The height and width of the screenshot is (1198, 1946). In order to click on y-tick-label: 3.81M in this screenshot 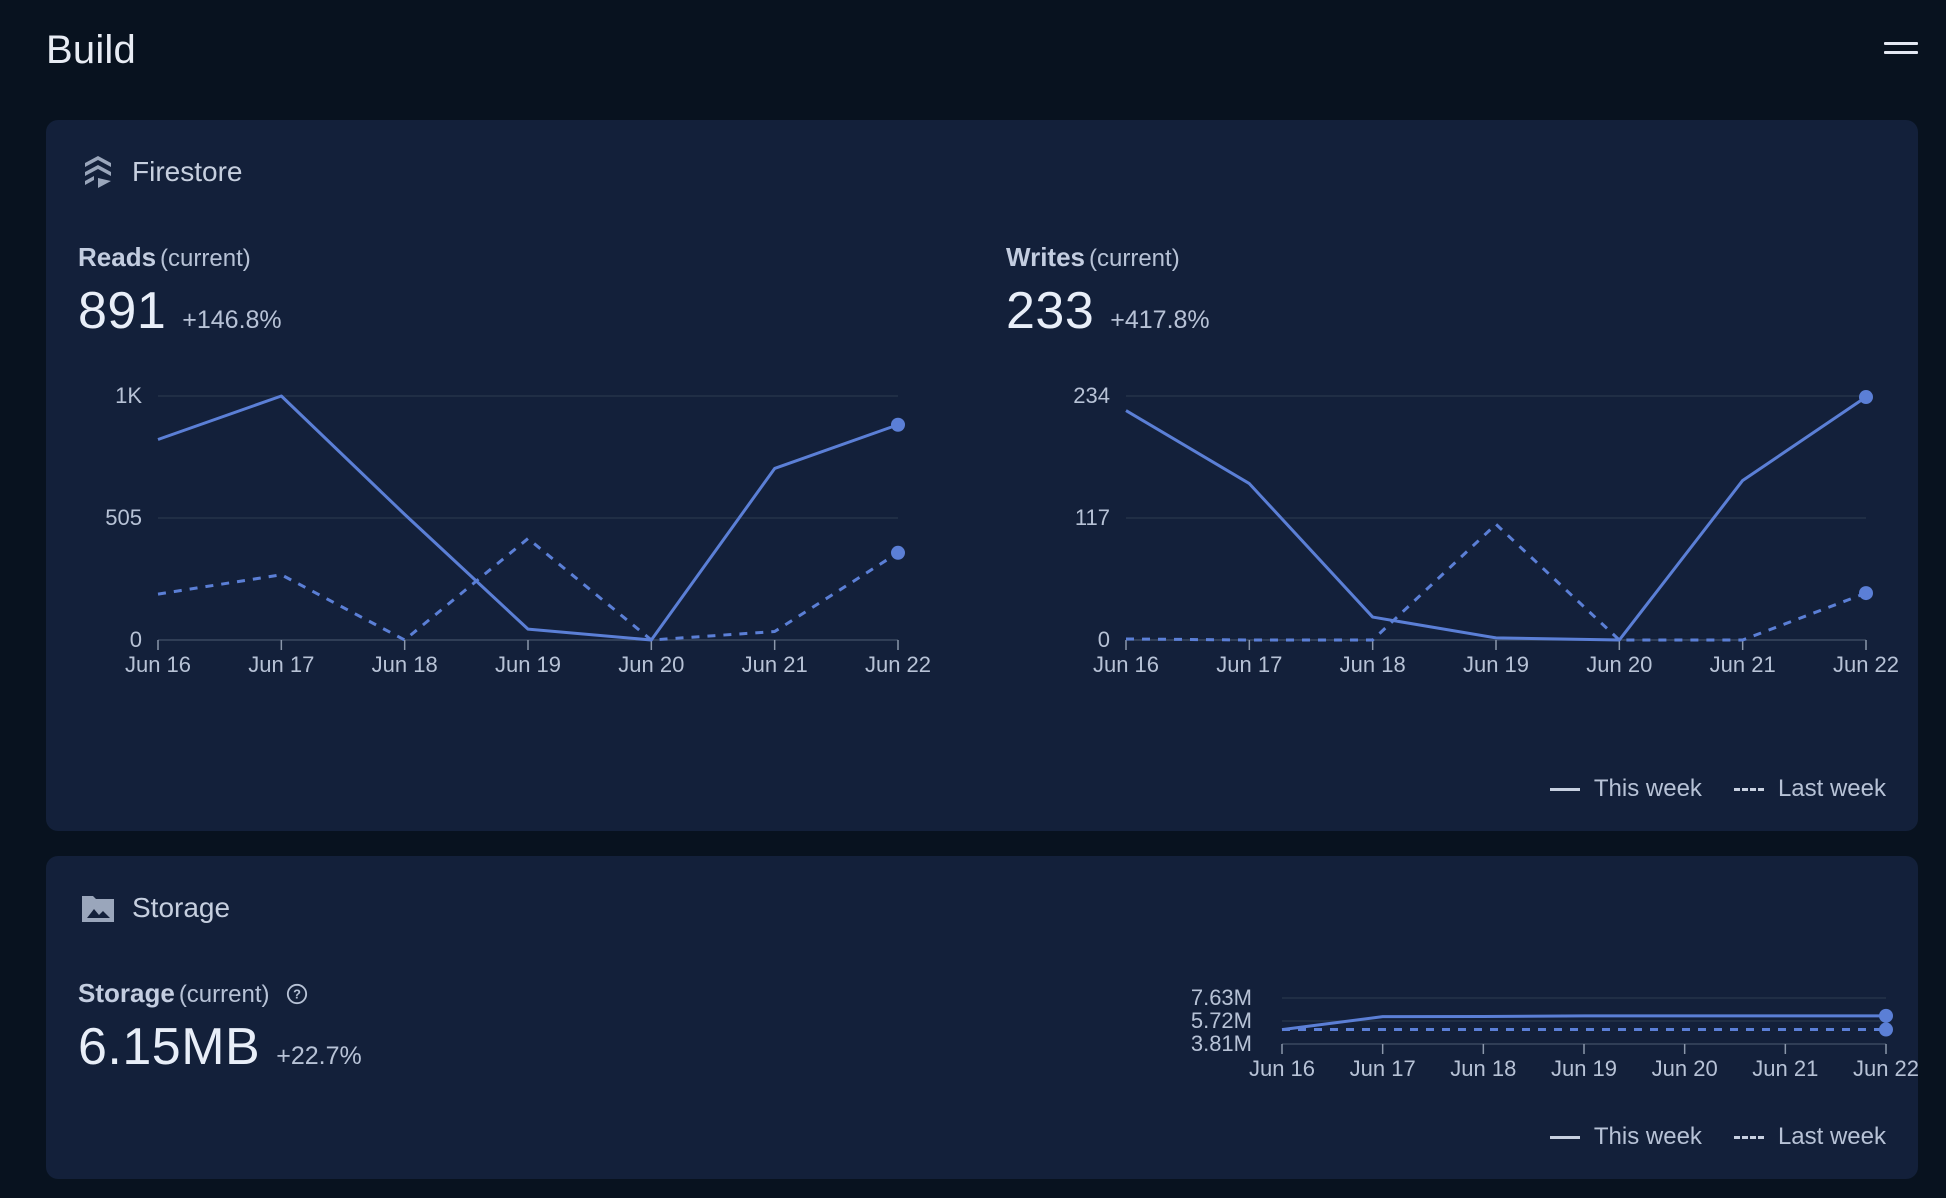, I will do `click(1221, 1043)`.